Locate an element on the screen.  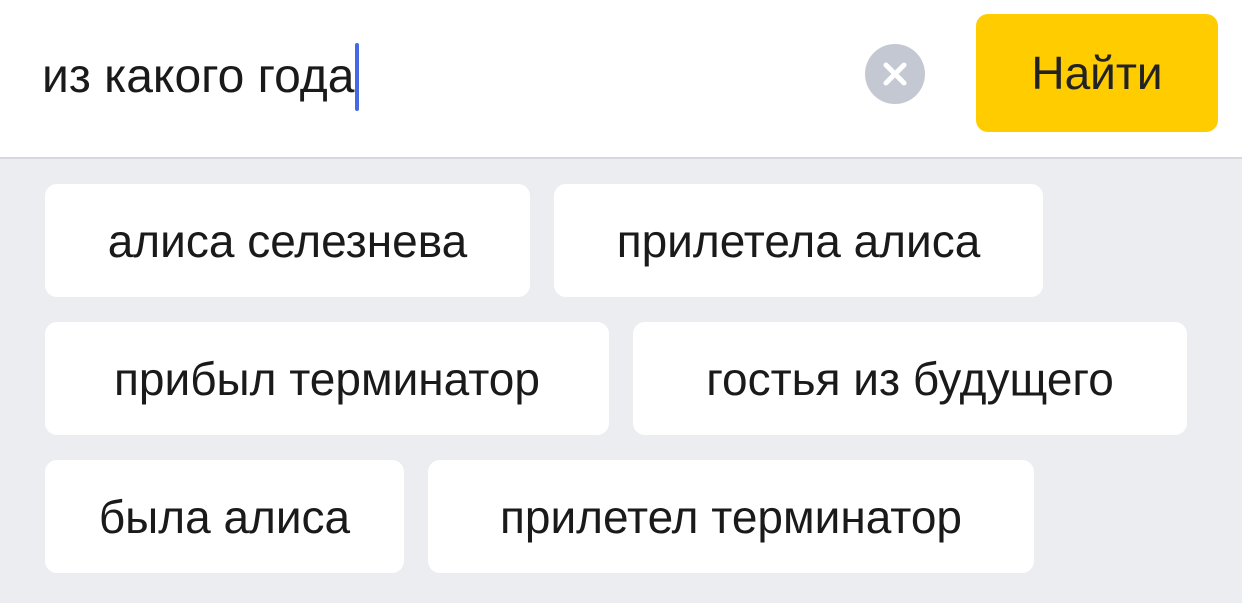
suggestion-chip: прибыл терминатор is located at coordinates (327, 378).